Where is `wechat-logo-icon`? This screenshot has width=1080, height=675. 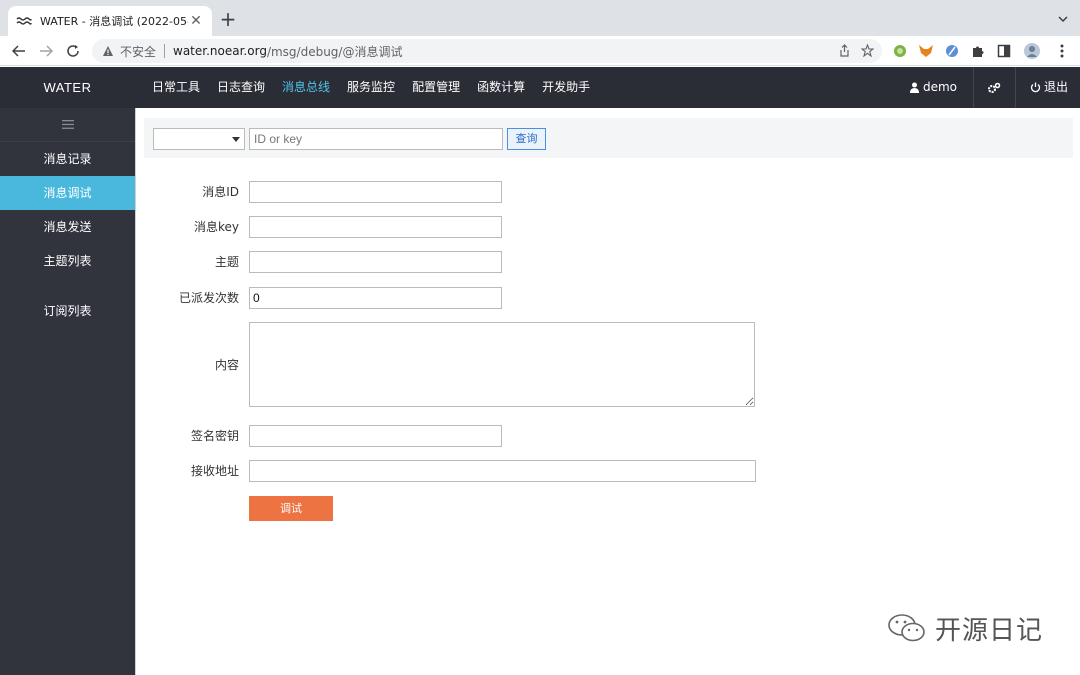
wechat-logo-icon is located at coordinates (907, 628).